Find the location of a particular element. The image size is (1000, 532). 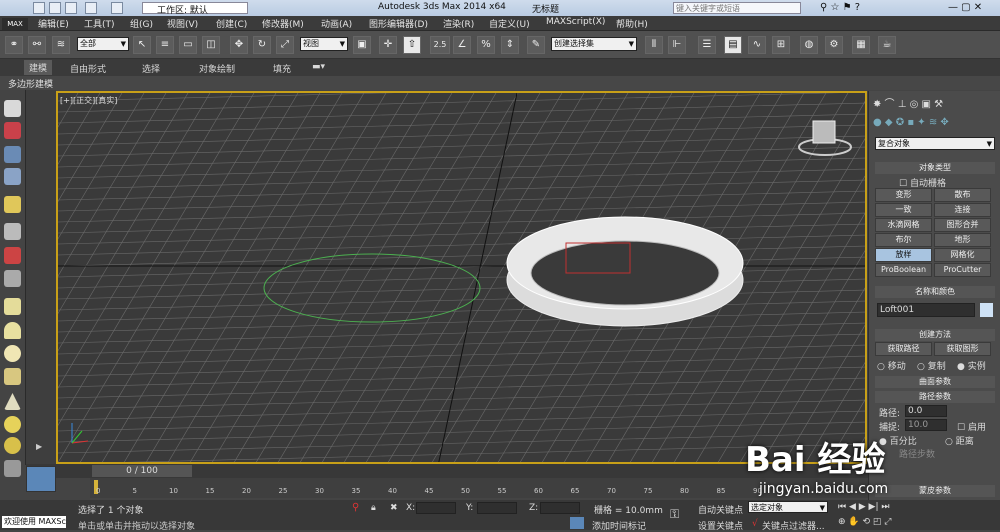

save-icon is located at coordinates (71, 8).